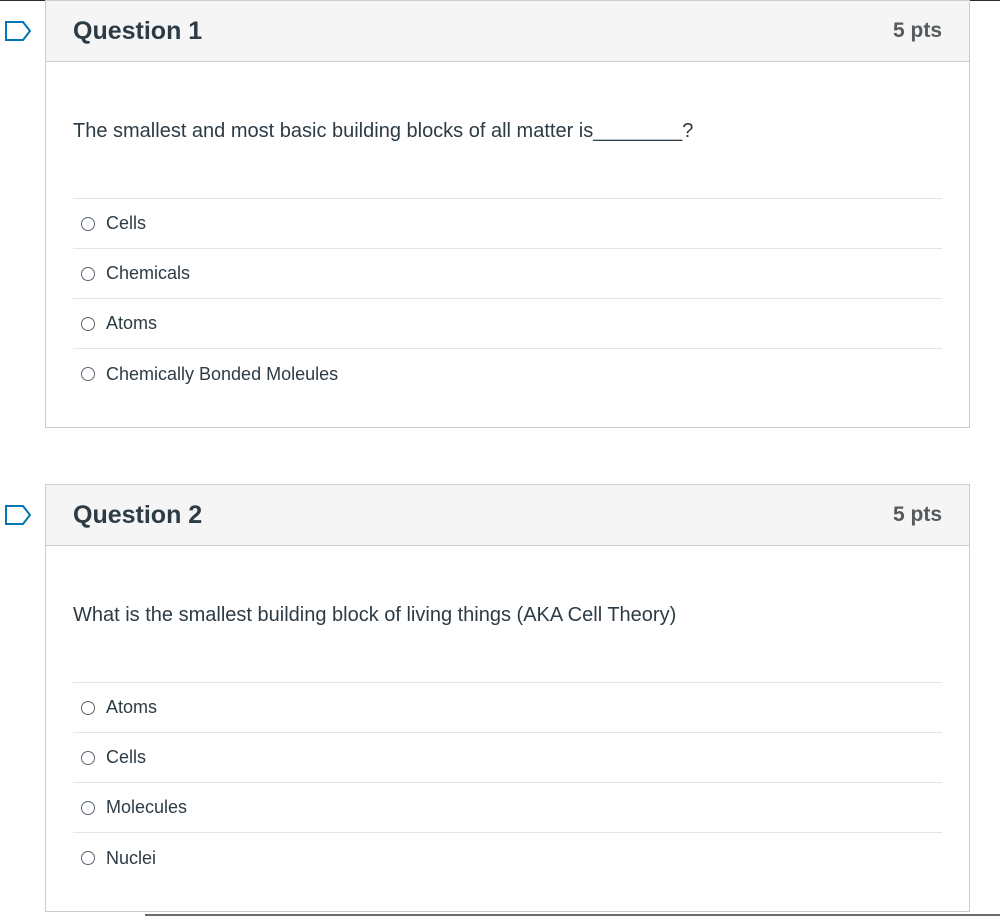 The image size is (1000, 917). Describe the element at coordinates (507, 31) in the screenshot. I see `question-1-header: Question 1 5 pts` at that location.